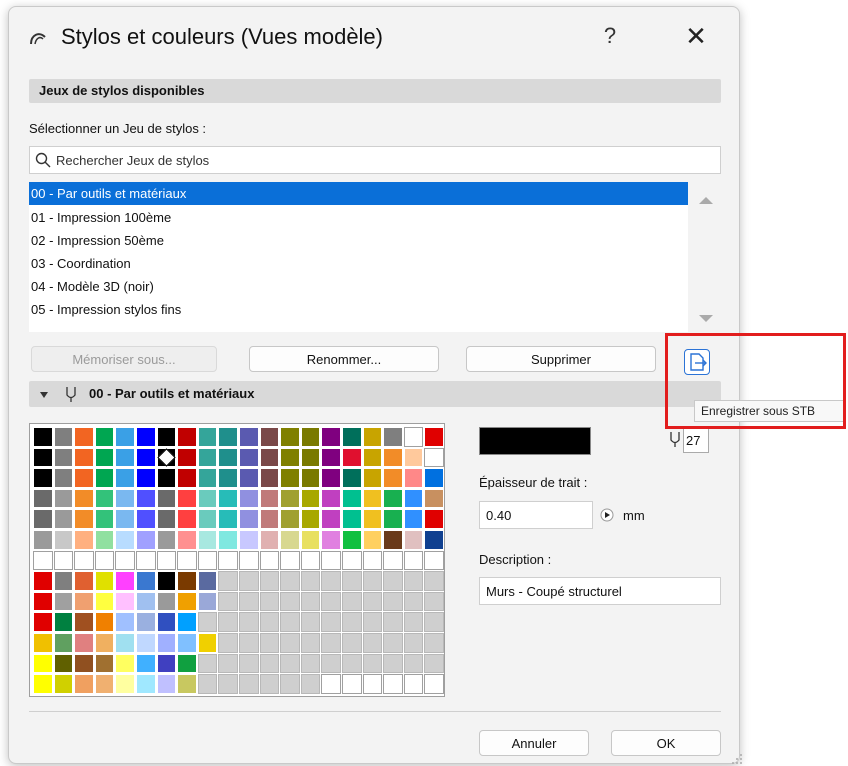  What do you see at coordinates (706, 318) in the screenshot?
I see `scroll-down-arrow-icon` at bounding box center [706, 318].